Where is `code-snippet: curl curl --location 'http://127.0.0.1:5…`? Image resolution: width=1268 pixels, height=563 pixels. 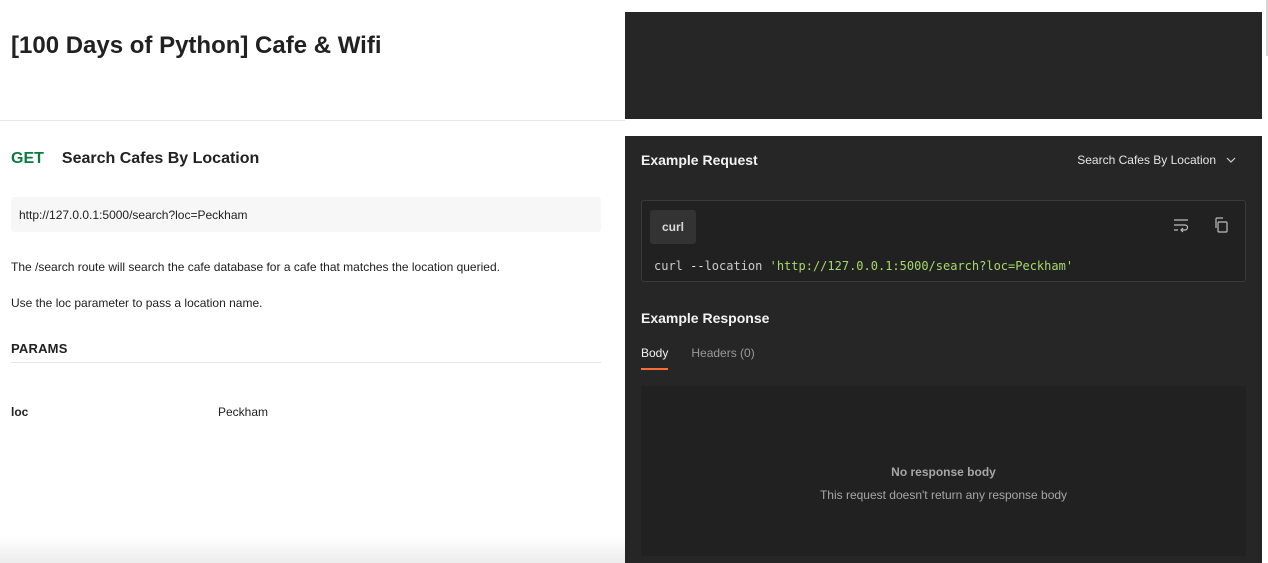 code-snippet: curl curl --location 'http://127.0.0.1:5… is located at coordinates (943, 241).